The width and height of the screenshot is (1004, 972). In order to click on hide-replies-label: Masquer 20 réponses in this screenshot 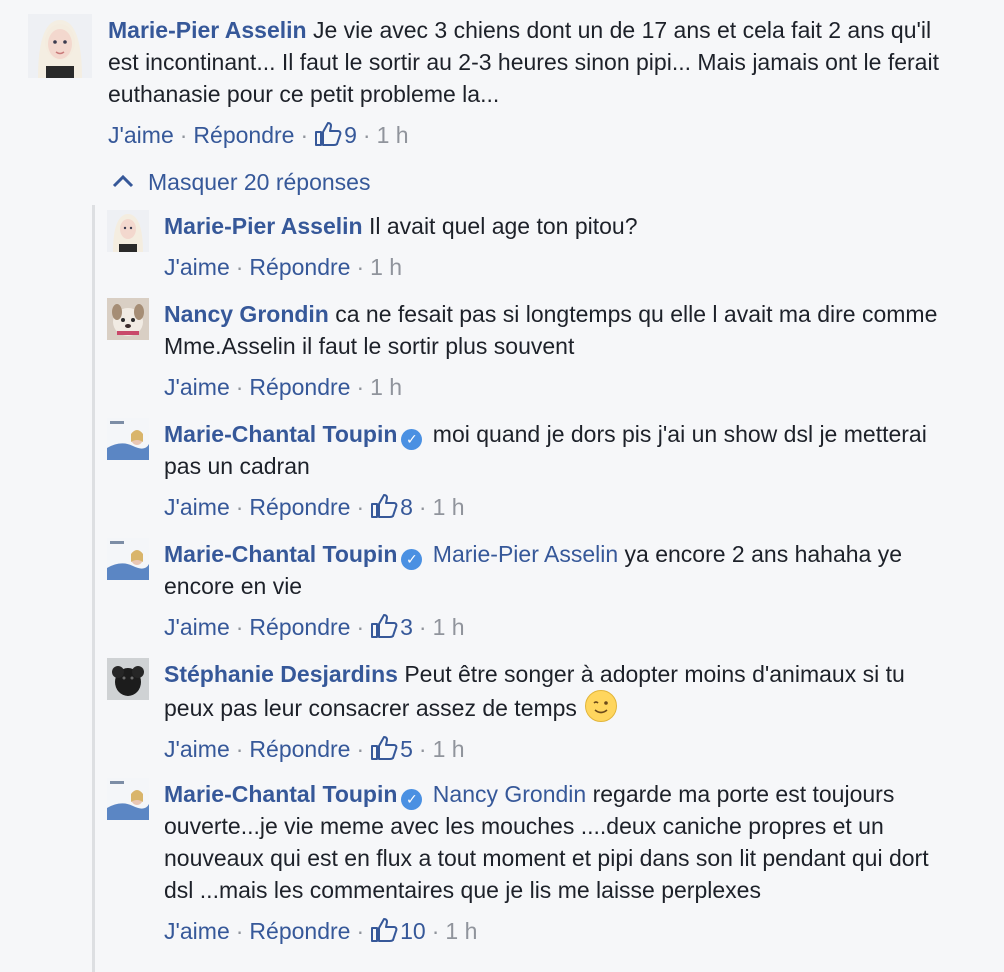, I will do `click(259, 182)`.